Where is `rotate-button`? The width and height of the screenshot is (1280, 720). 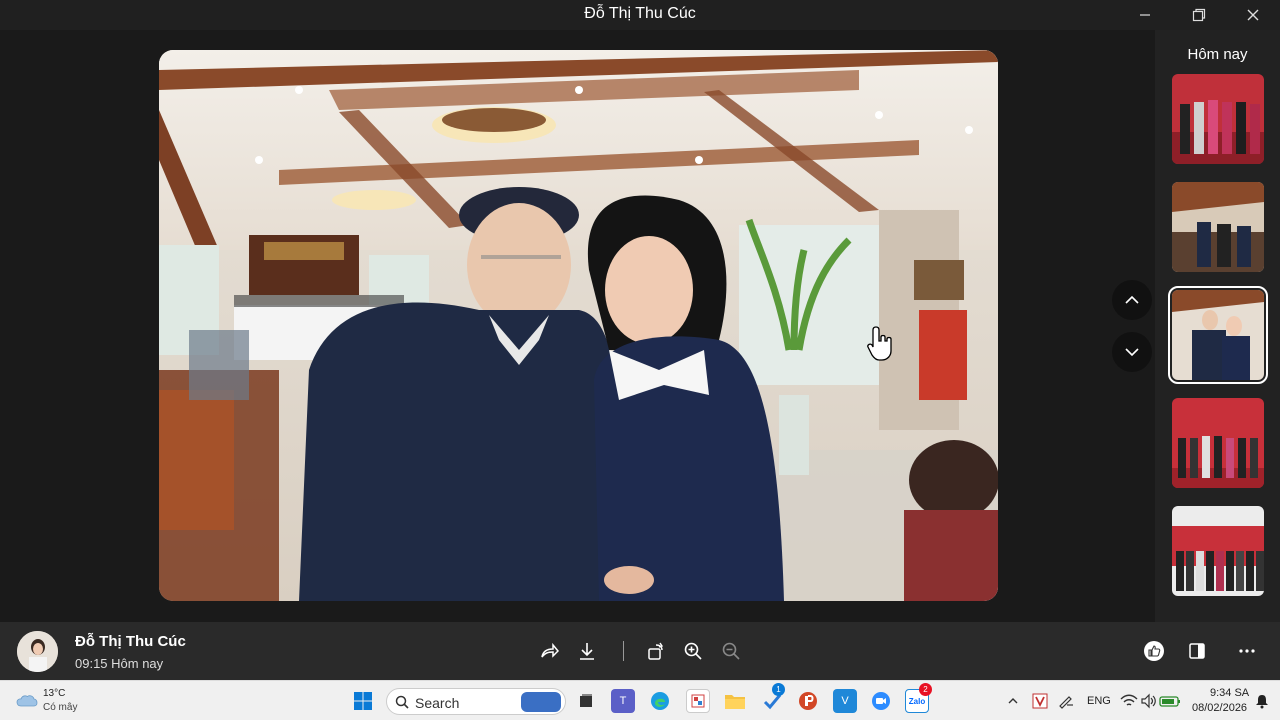 rotate-button is located at coordinates (656, 651).